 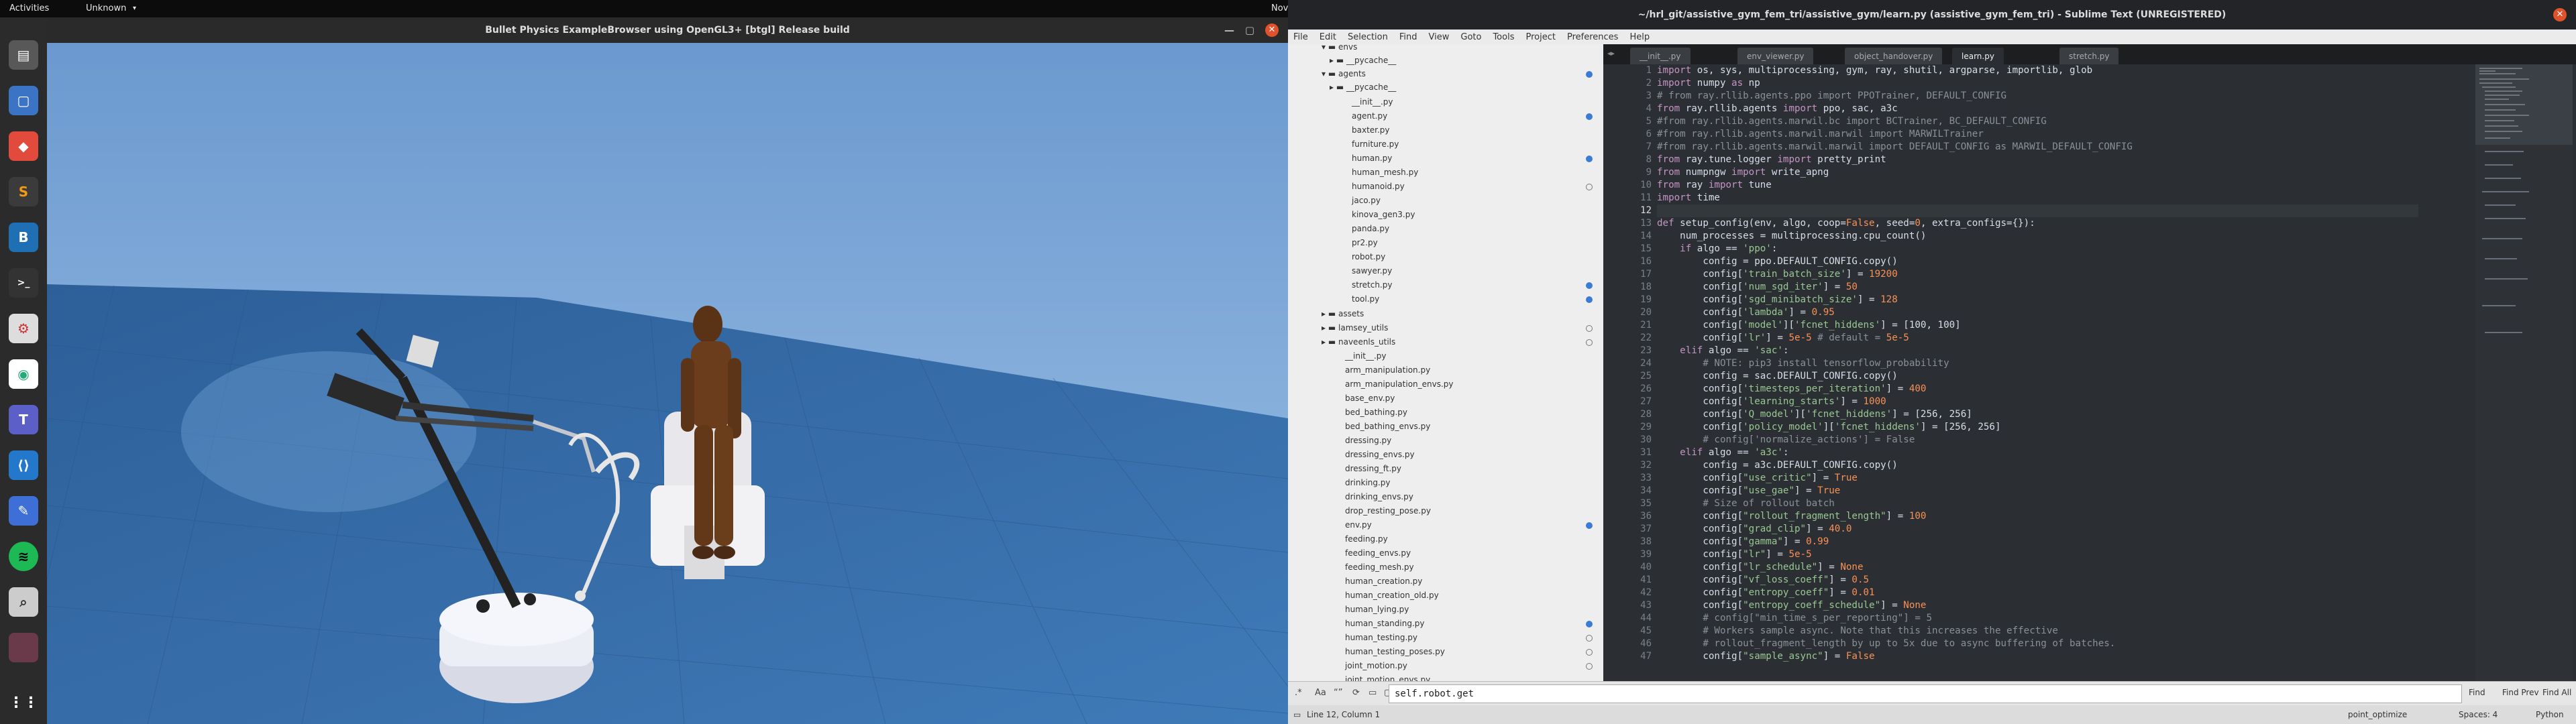 What do you see at coordinates (23, 328) in the screenshot?
I see `settings-icon: ⚙` at bounding box center [23, 328].